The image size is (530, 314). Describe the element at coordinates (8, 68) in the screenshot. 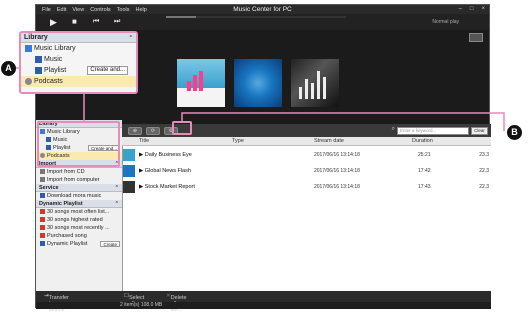

I see `annotation-badge-a: A` at that location.